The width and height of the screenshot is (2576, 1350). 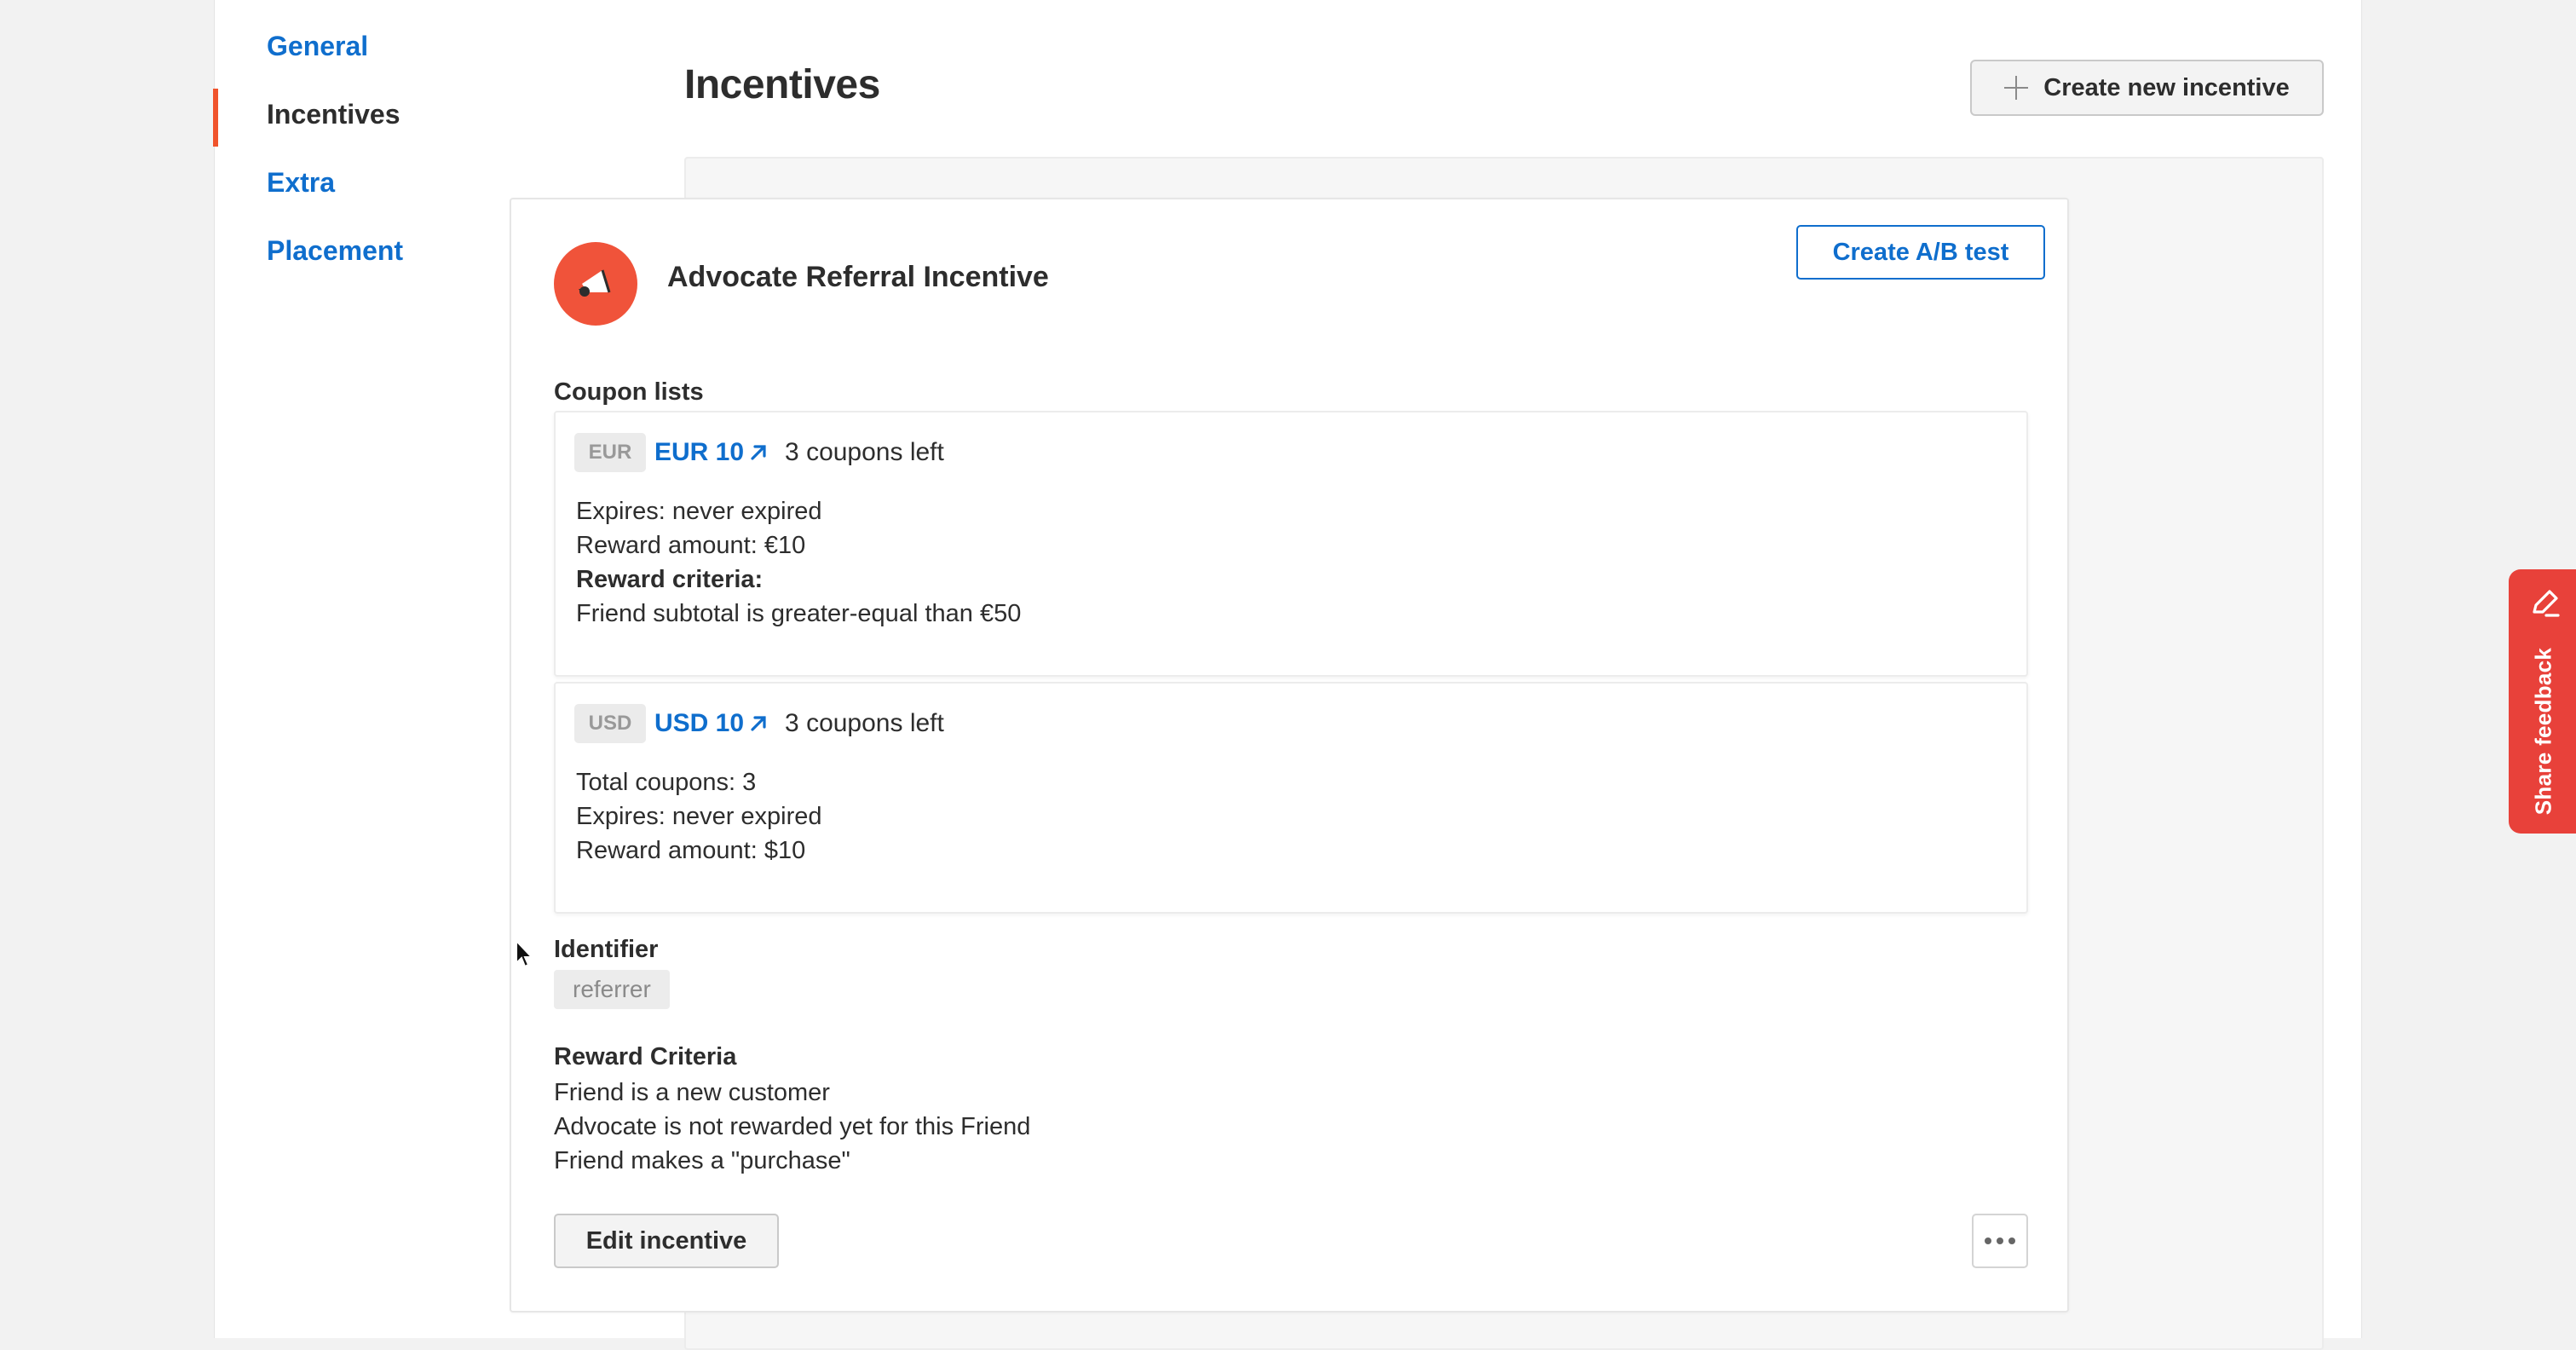 What do you see at coordinates (670, 579) in the screenshot?
I see `reward-criteria-label: Reward criteria:` at bounding box center [670, 579].